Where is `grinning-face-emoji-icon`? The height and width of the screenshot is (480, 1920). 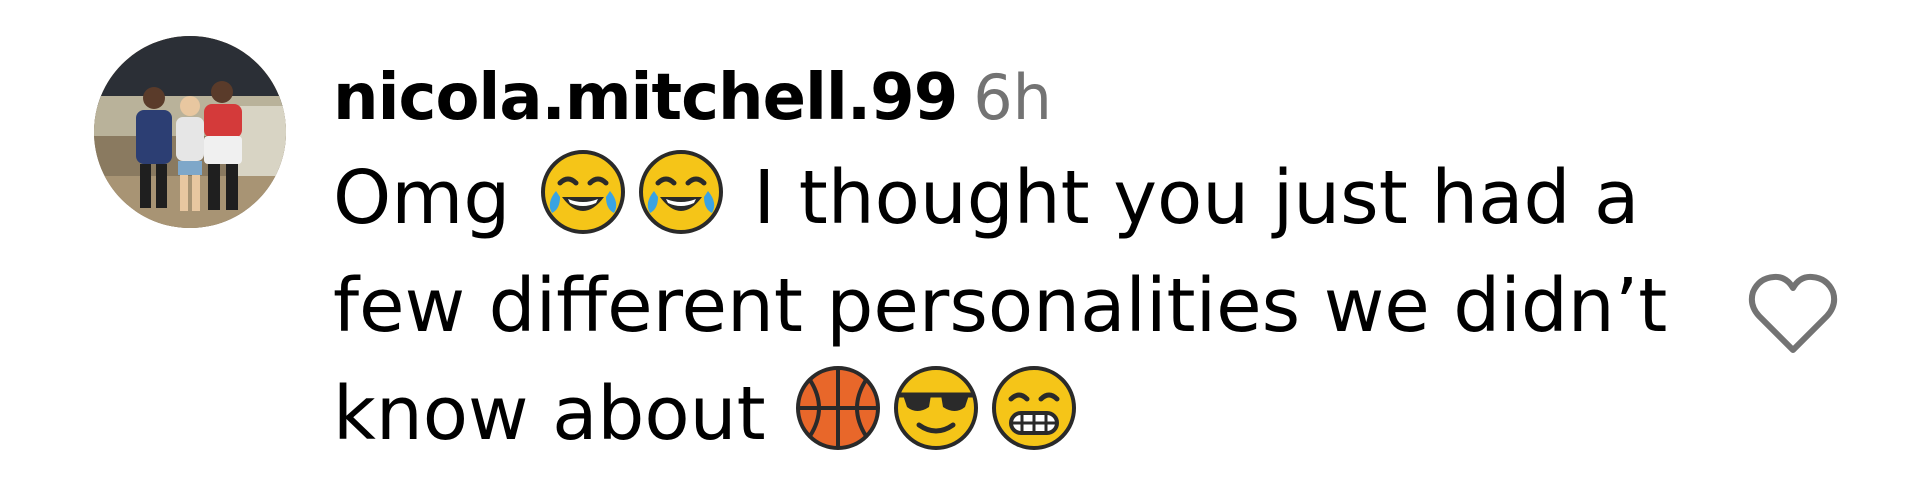 grinning-face-emoji-icon is located at coordinates (1034, 408).